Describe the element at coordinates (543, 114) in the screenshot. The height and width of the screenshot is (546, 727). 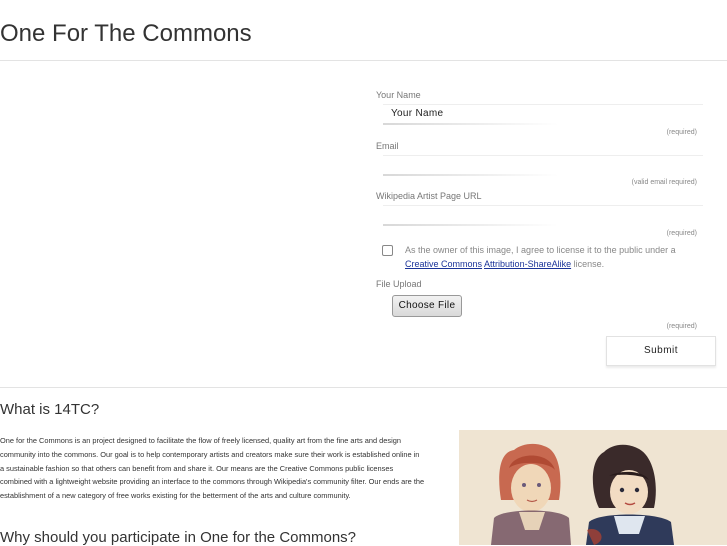
I see `name-input: Your Name` at that location.